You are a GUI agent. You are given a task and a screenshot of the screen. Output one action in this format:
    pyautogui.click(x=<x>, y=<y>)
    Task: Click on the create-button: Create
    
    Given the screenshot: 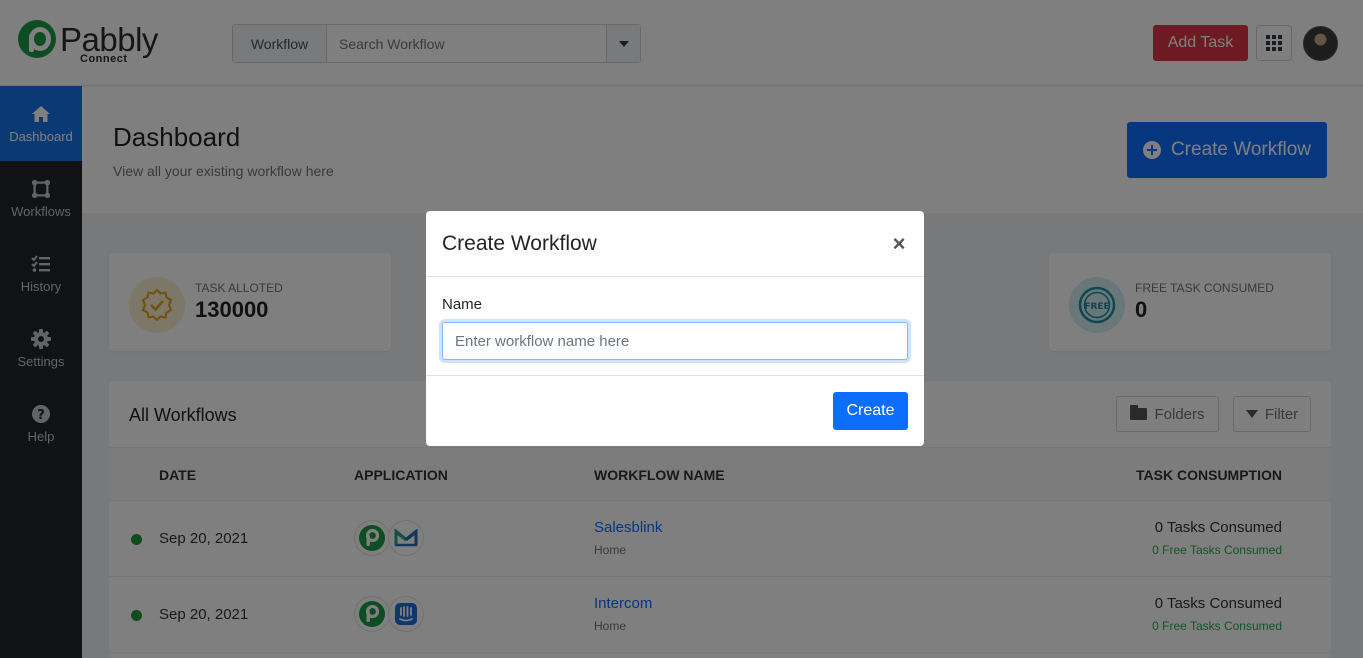 What is the action you would take?
    pyautogui.click(x=870, y=411)
    